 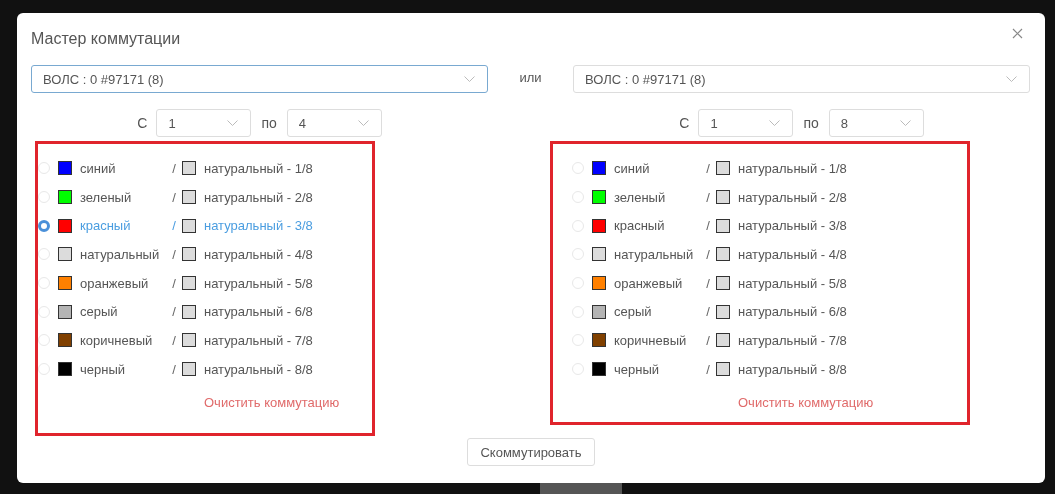 What do you see at coordinates (876, 123) in the screenshot?
I see `range-select: 8` at bounding box center [876, 123].